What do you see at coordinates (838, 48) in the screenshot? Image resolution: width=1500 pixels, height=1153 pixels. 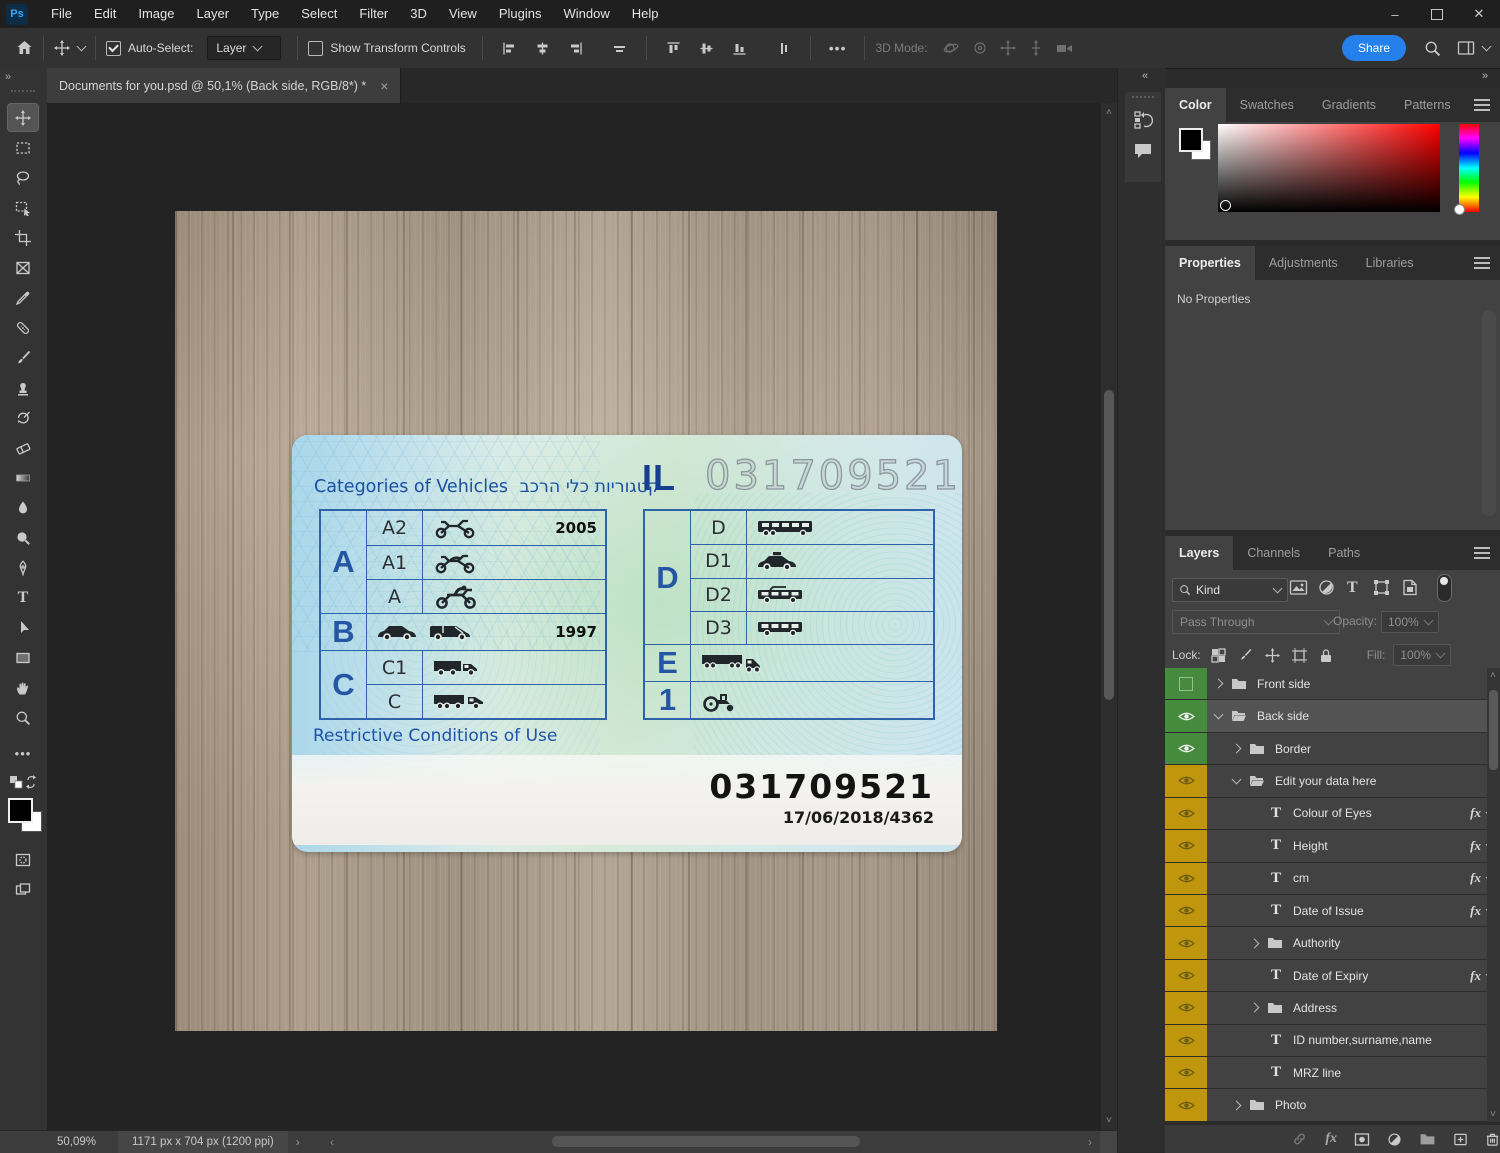 I see `more-options-icon: •••` at bounding box center [838, 48].